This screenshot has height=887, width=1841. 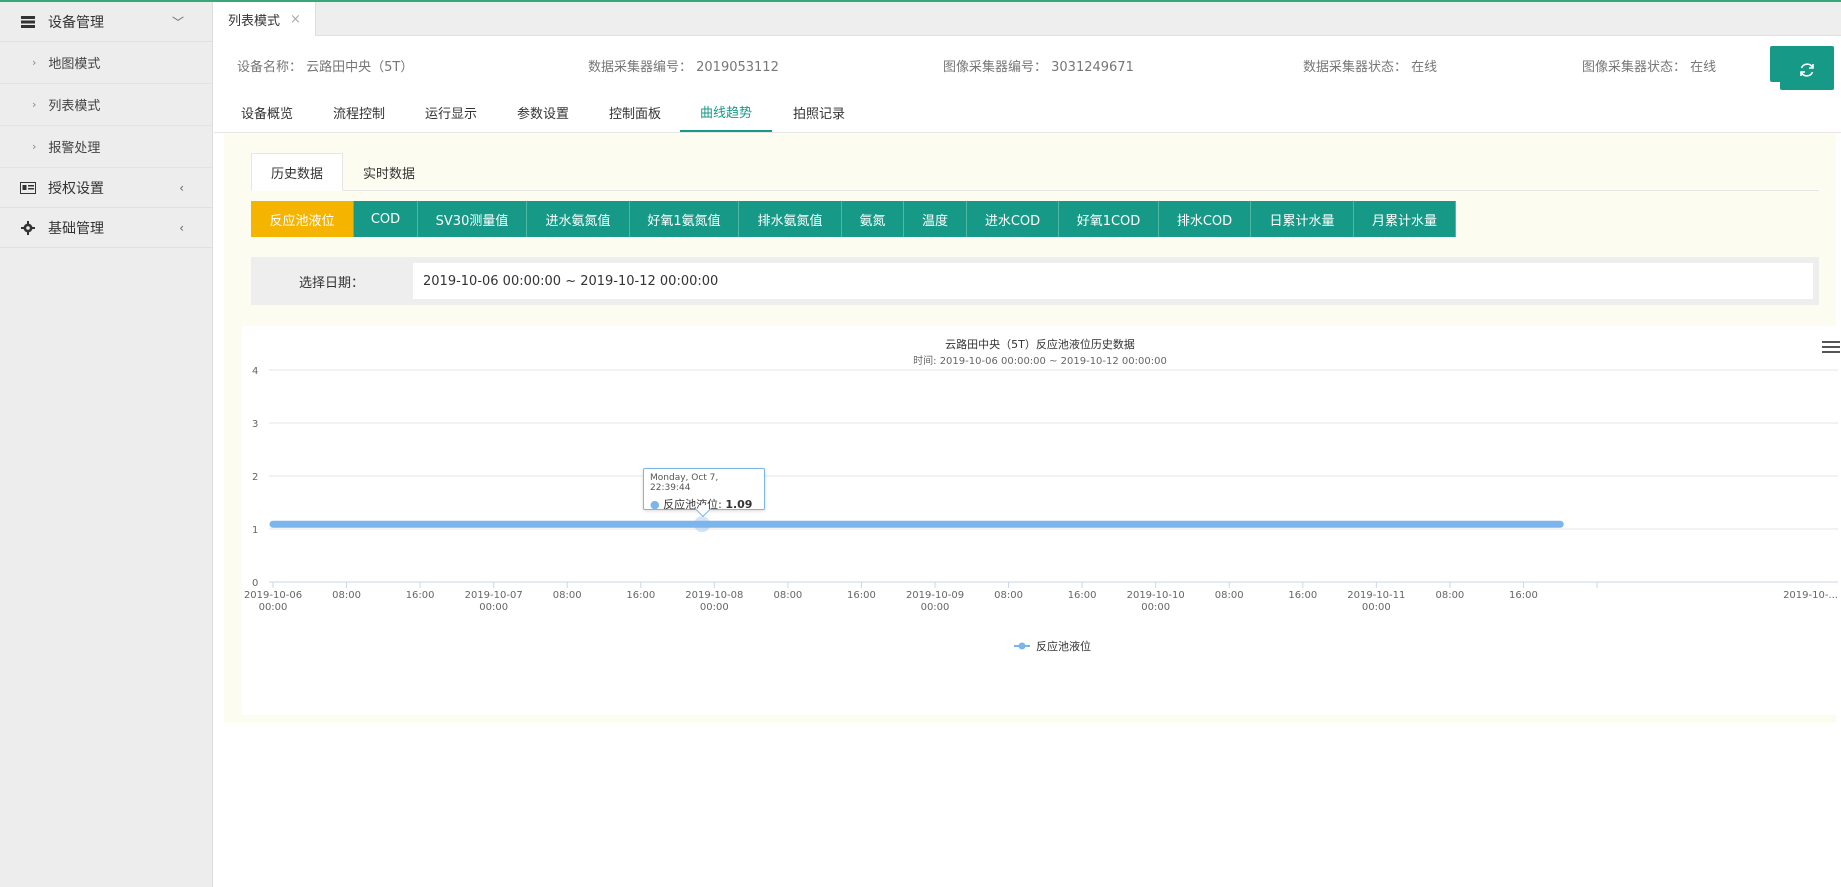 I want to click on metric-aerobic1-ammonia: 好氧1氨氮值, so click(x=684, y=219).